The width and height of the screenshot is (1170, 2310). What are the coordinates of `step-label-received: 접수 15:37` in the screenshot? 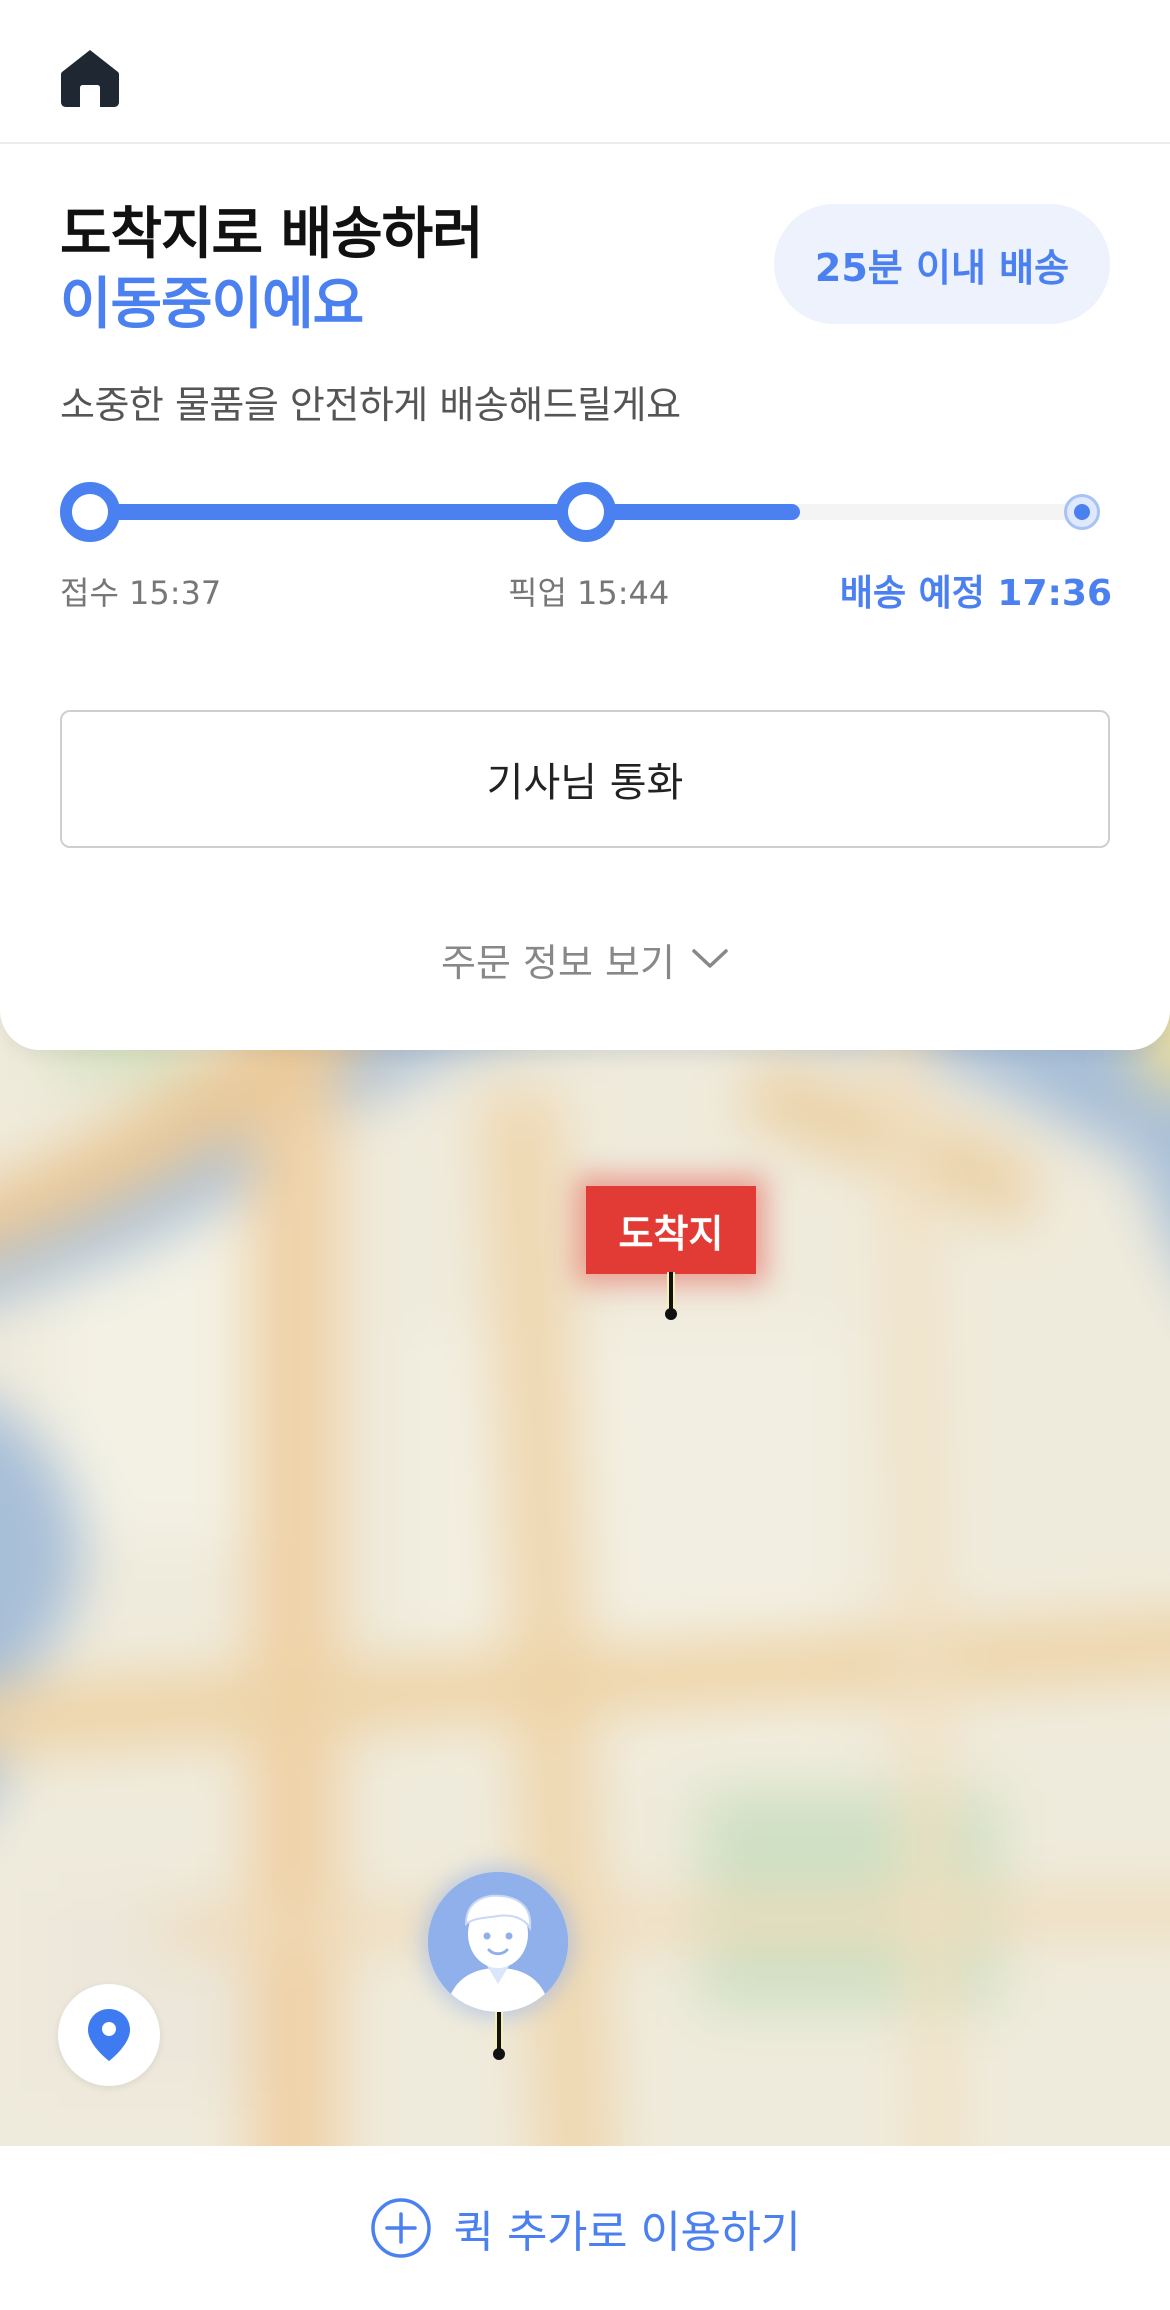 It's located at (141, 593).